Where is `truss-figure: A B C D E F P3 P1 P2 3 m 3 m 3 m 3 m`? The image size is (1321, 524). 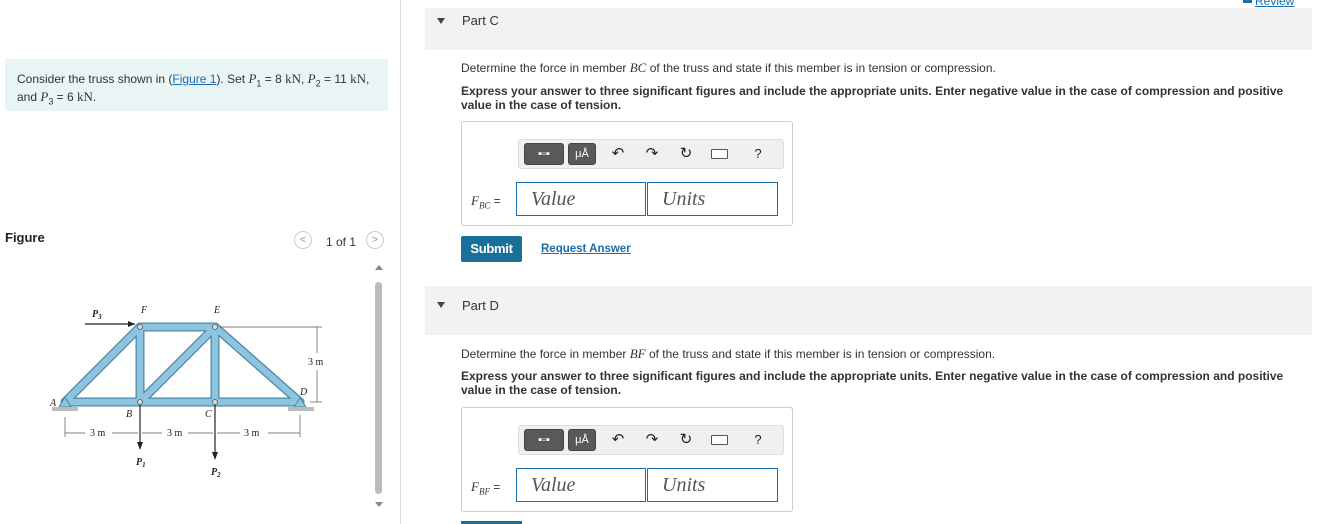
truss-figure: A B C D E F P3 P1 P2 3 m 3 m 3 m 3 m is located at coordinates (186, 392).